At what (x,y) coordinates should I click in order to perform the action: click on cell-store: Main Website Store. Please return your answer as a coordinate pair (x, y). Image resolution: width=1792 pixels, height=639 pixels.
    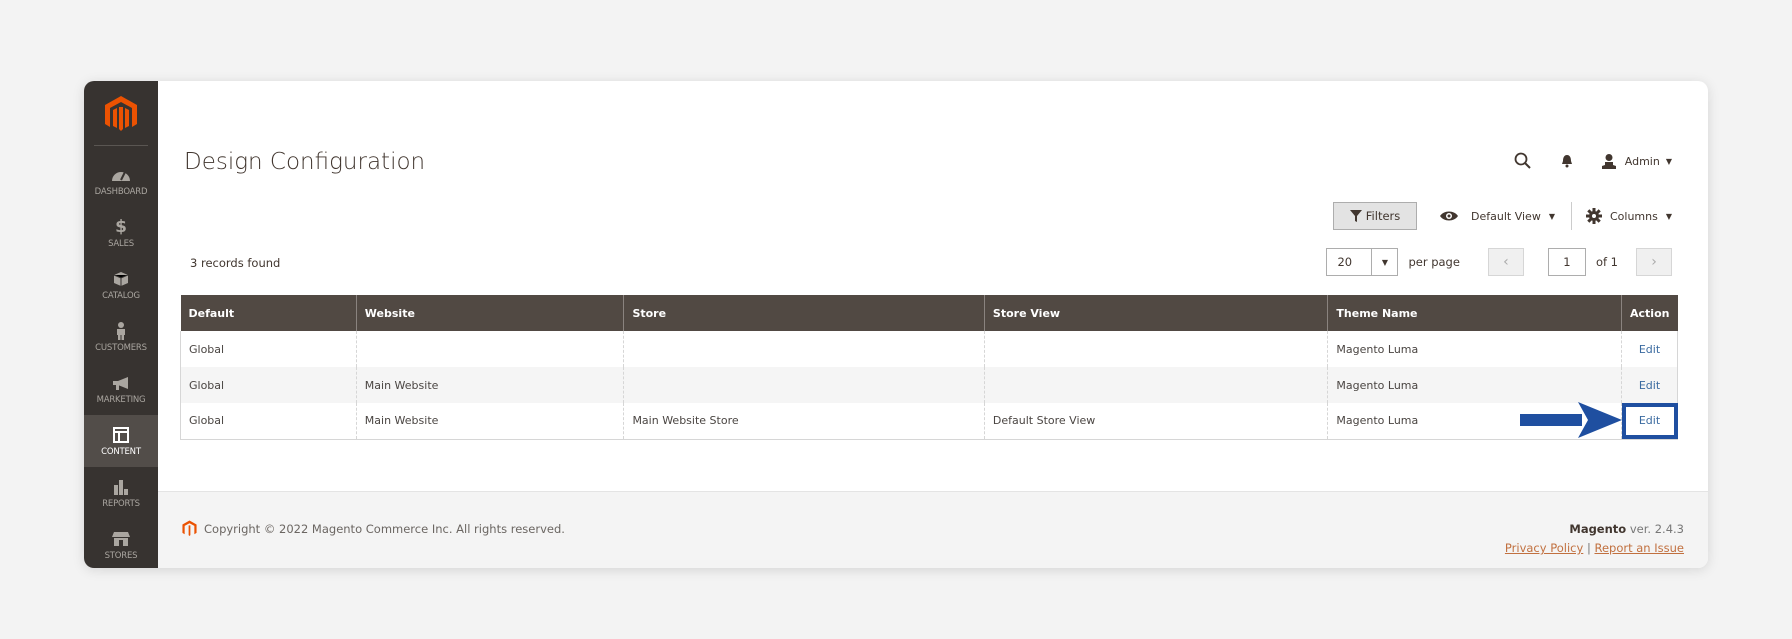
    Looking at the image, I should click on (804, 421).